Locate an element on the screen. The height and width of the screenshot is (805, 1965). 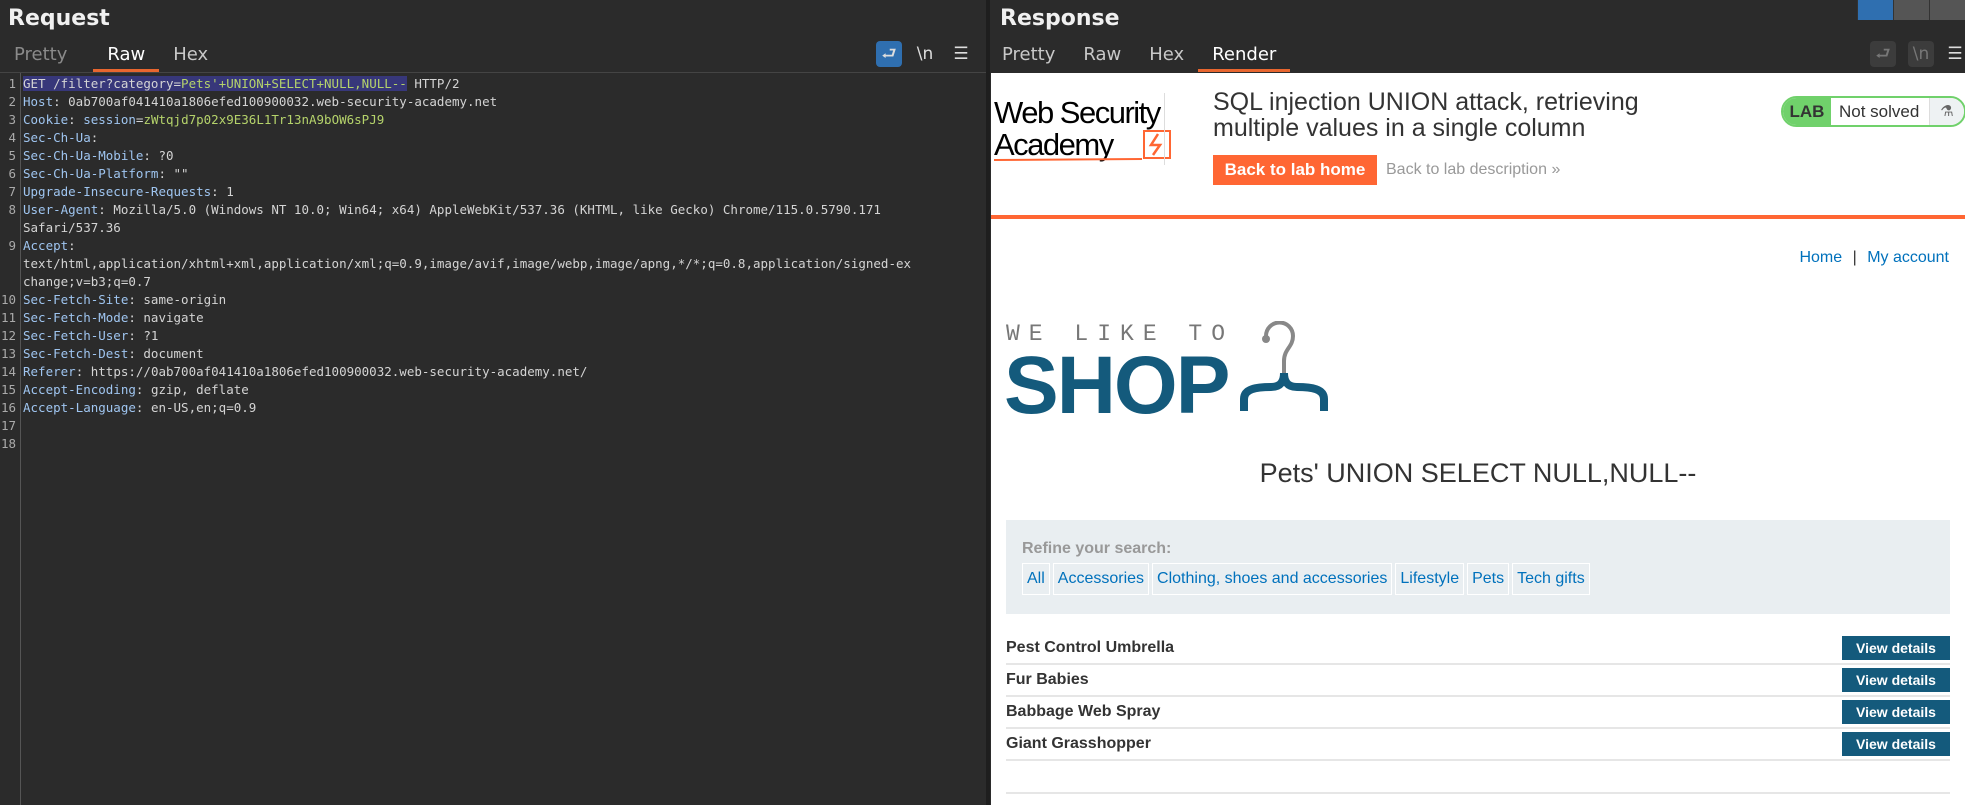
code-token: : is located at coordinates (76, 119).